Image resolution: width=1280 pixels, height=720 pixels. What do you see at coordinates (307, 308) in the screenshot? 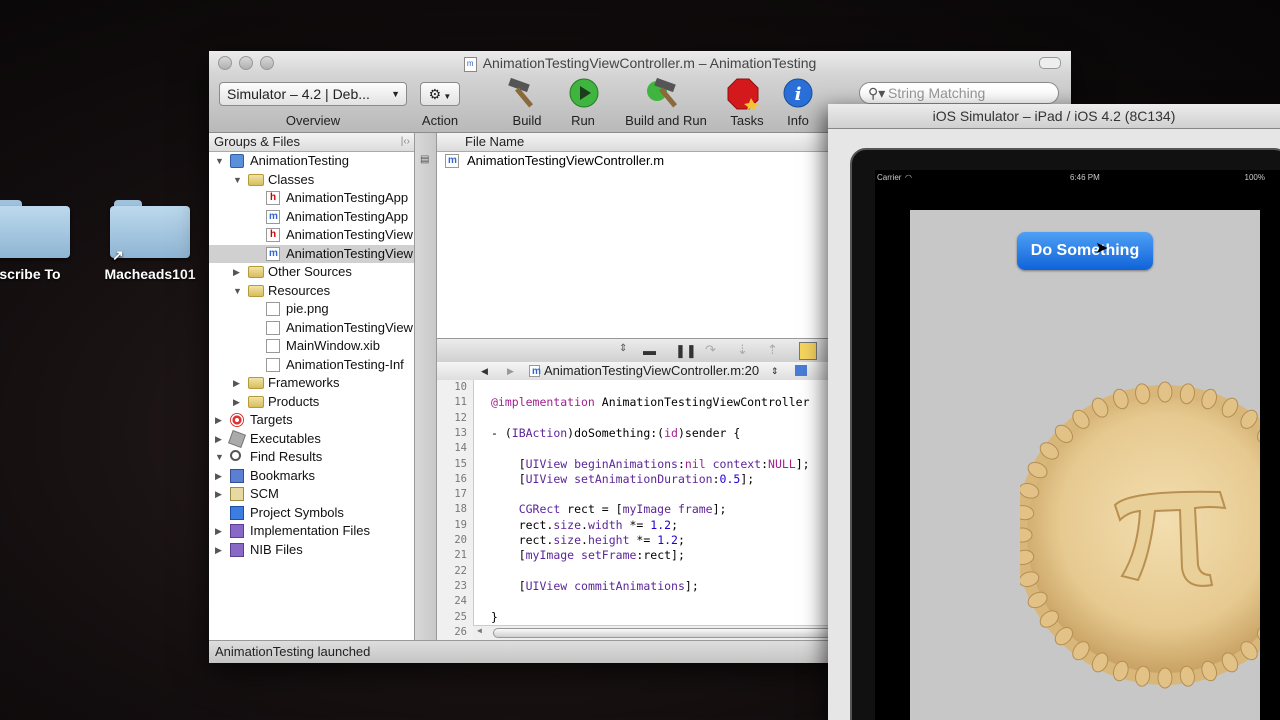
I see `sidebar-item-label: pie.png` at bounding box center [307, 308].